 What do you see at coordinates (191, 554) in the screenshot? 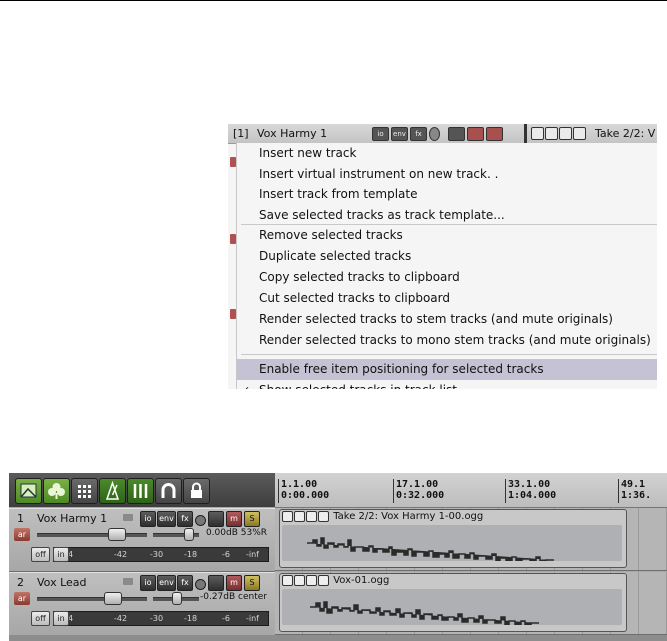
I see `meter-tick-label: -18` at bounding box center [191, 554].